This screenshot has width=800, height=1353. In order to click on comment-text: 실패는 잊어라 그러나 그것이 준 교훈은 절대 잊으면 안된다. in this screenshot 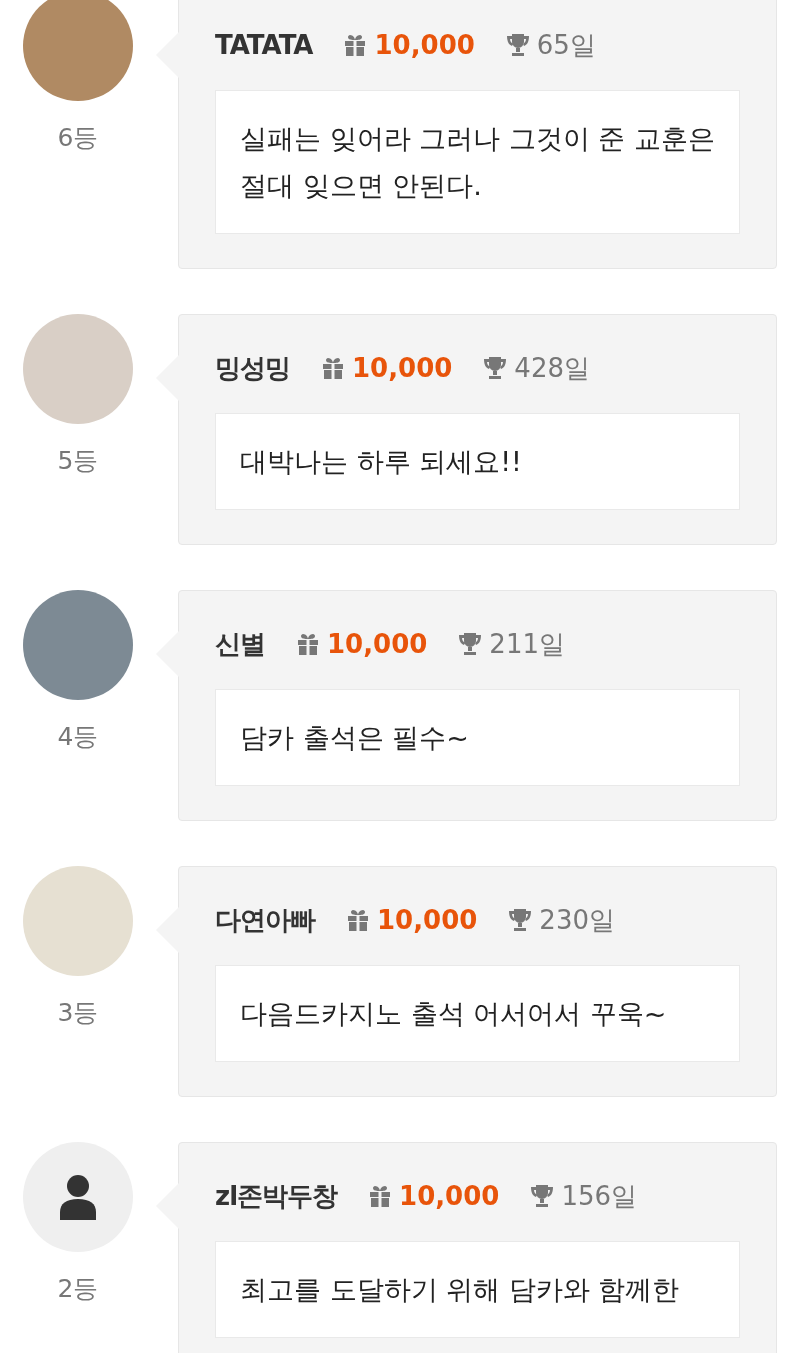, I will do `click(477, 162)`.